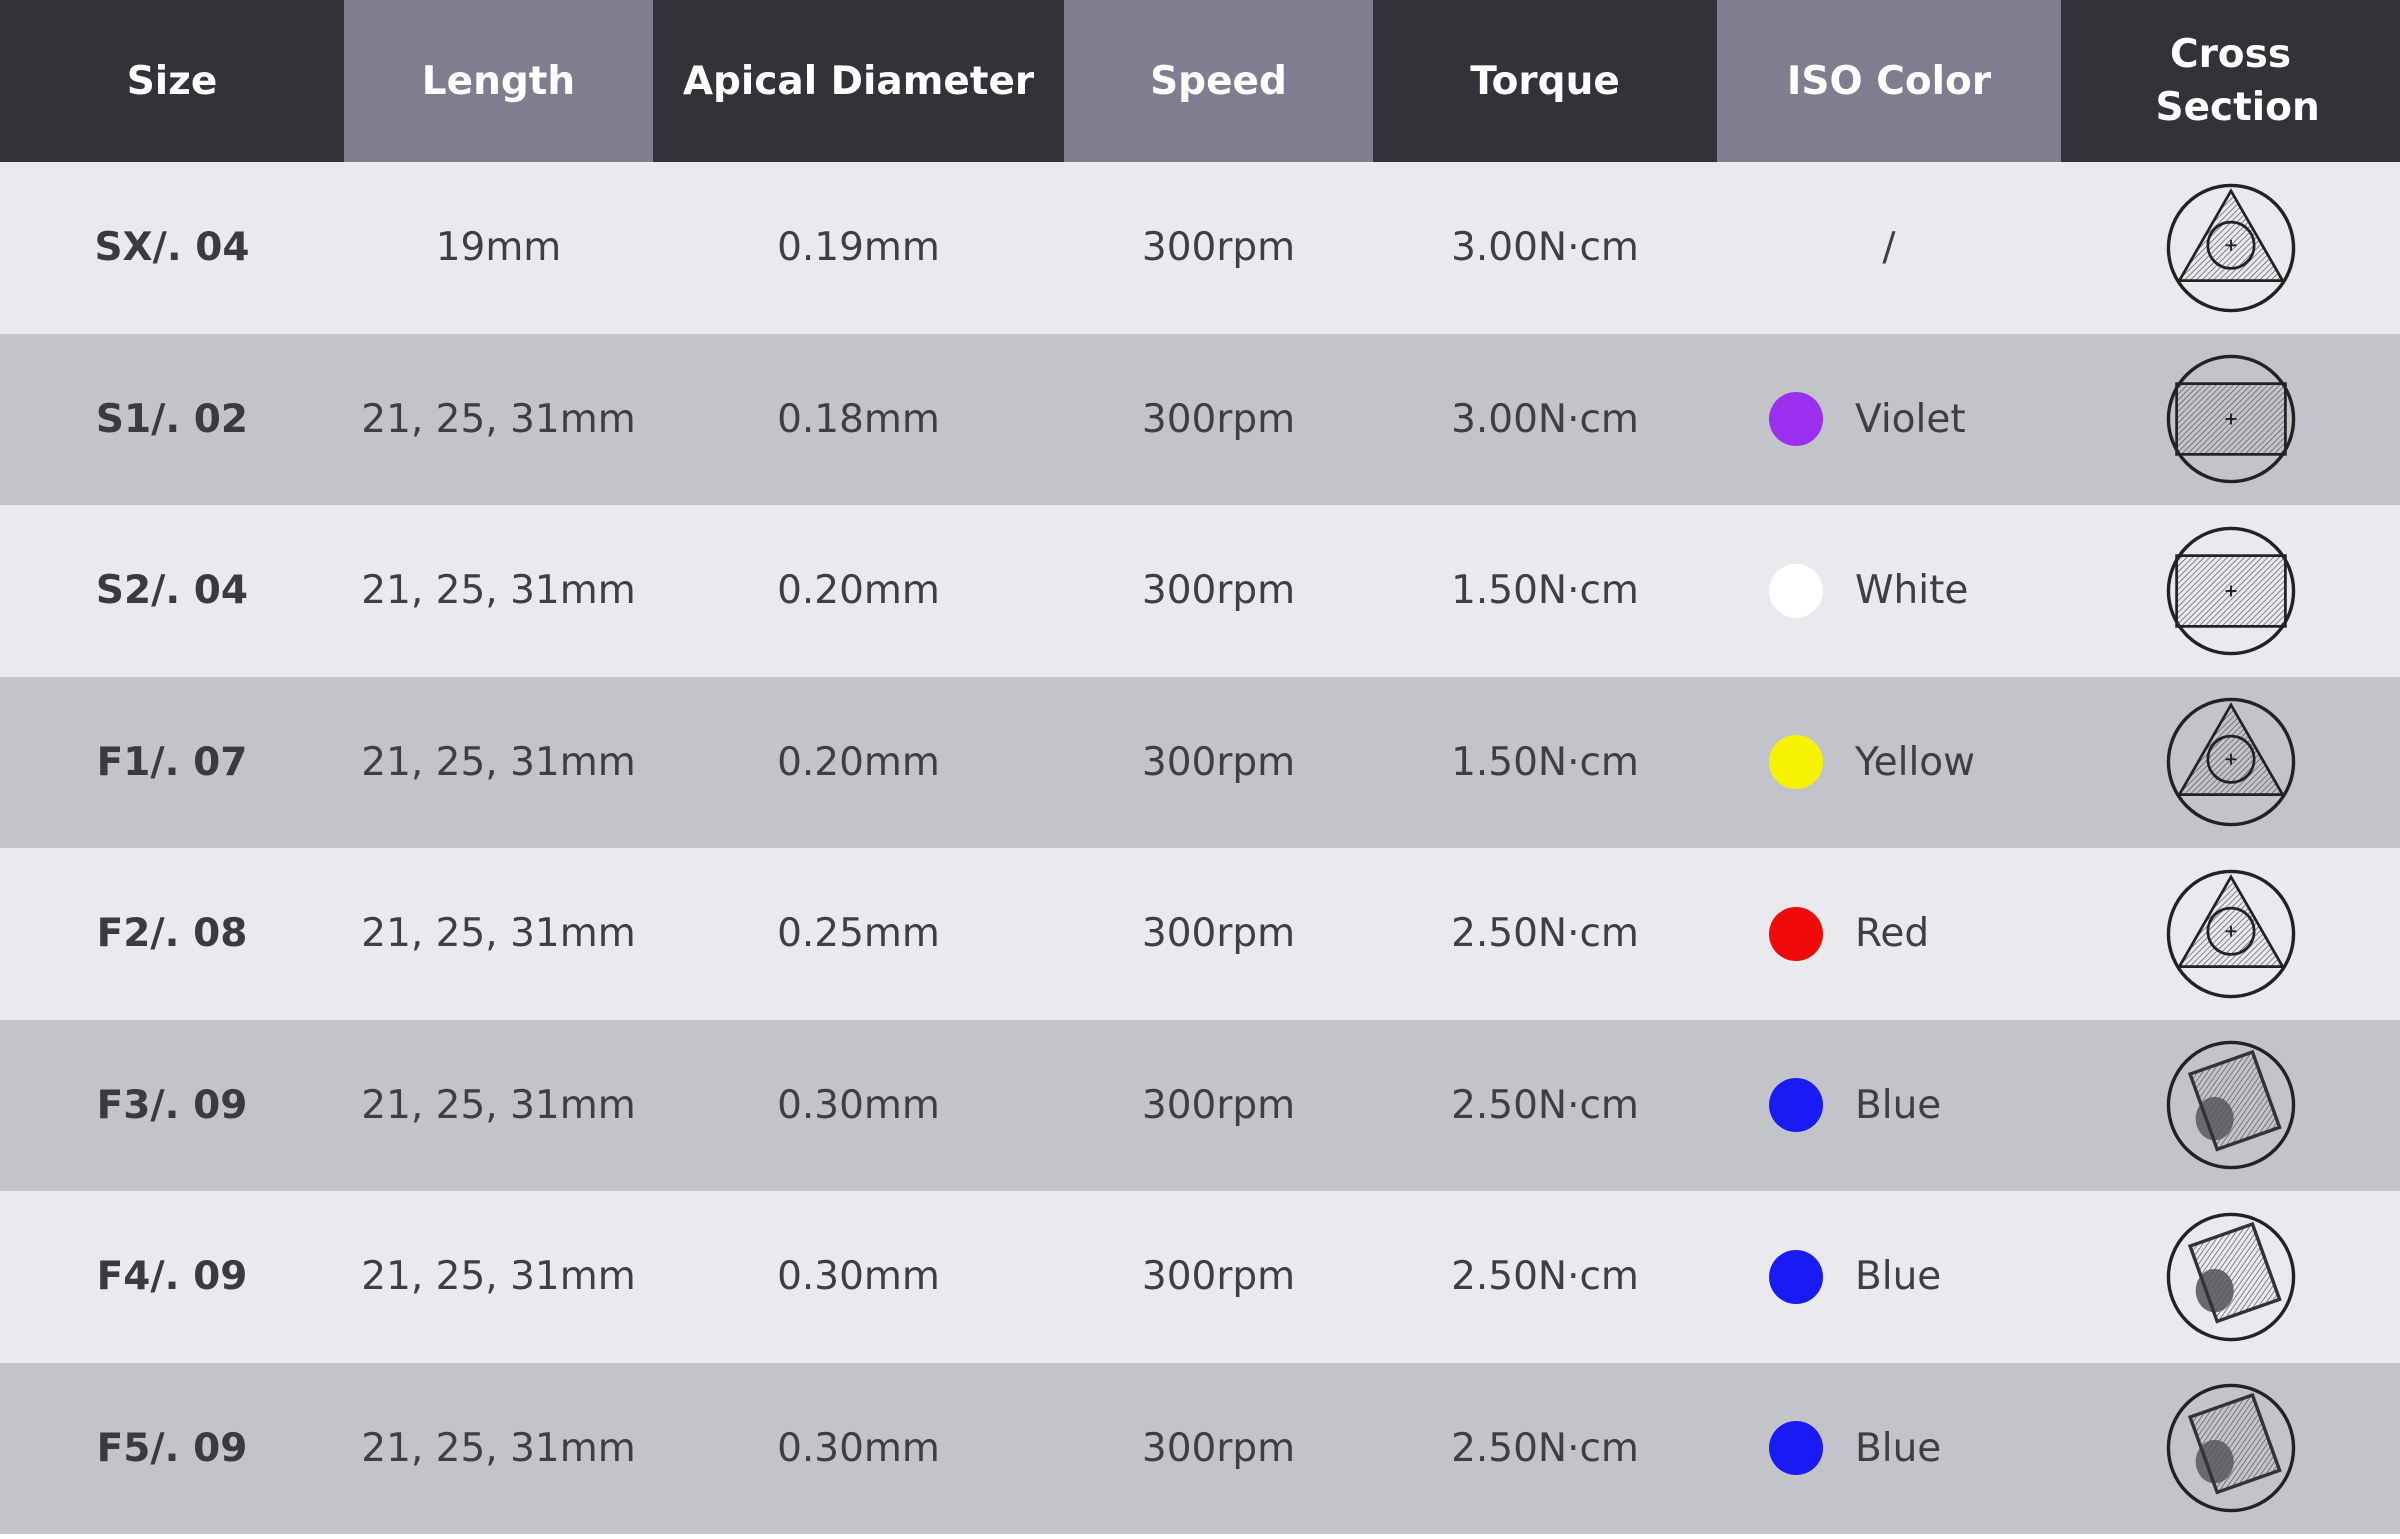 The height and width of the screenshot is (1539, 2400). Describe the element at coordinates (1889, 81) in the screenshot. I see `header-iso-color: ISO Color` at that location.